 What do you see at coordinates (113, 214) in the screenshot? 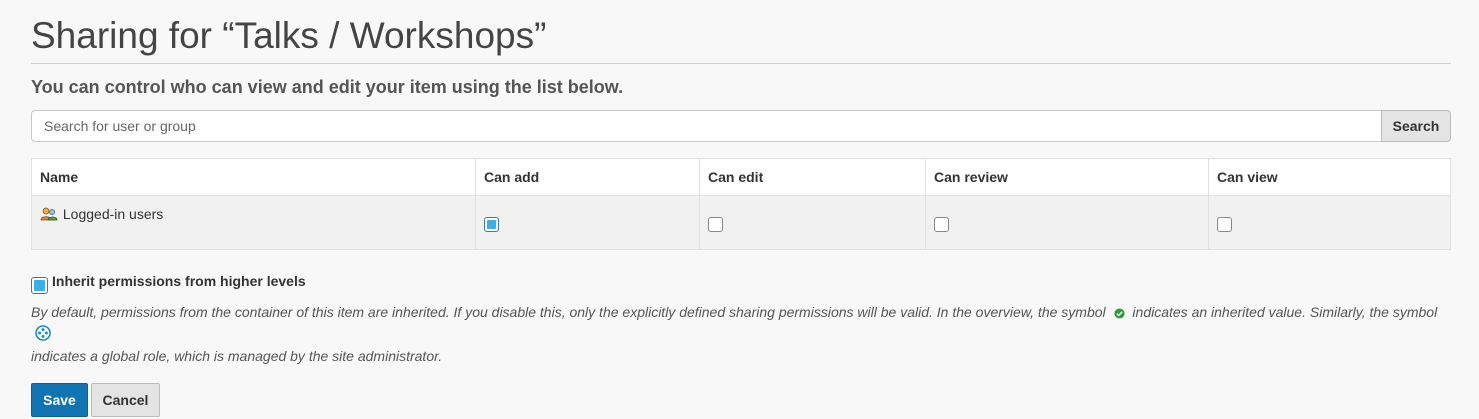
I see `row-name-label: Logged-in users` at bounding box center [113, 214].